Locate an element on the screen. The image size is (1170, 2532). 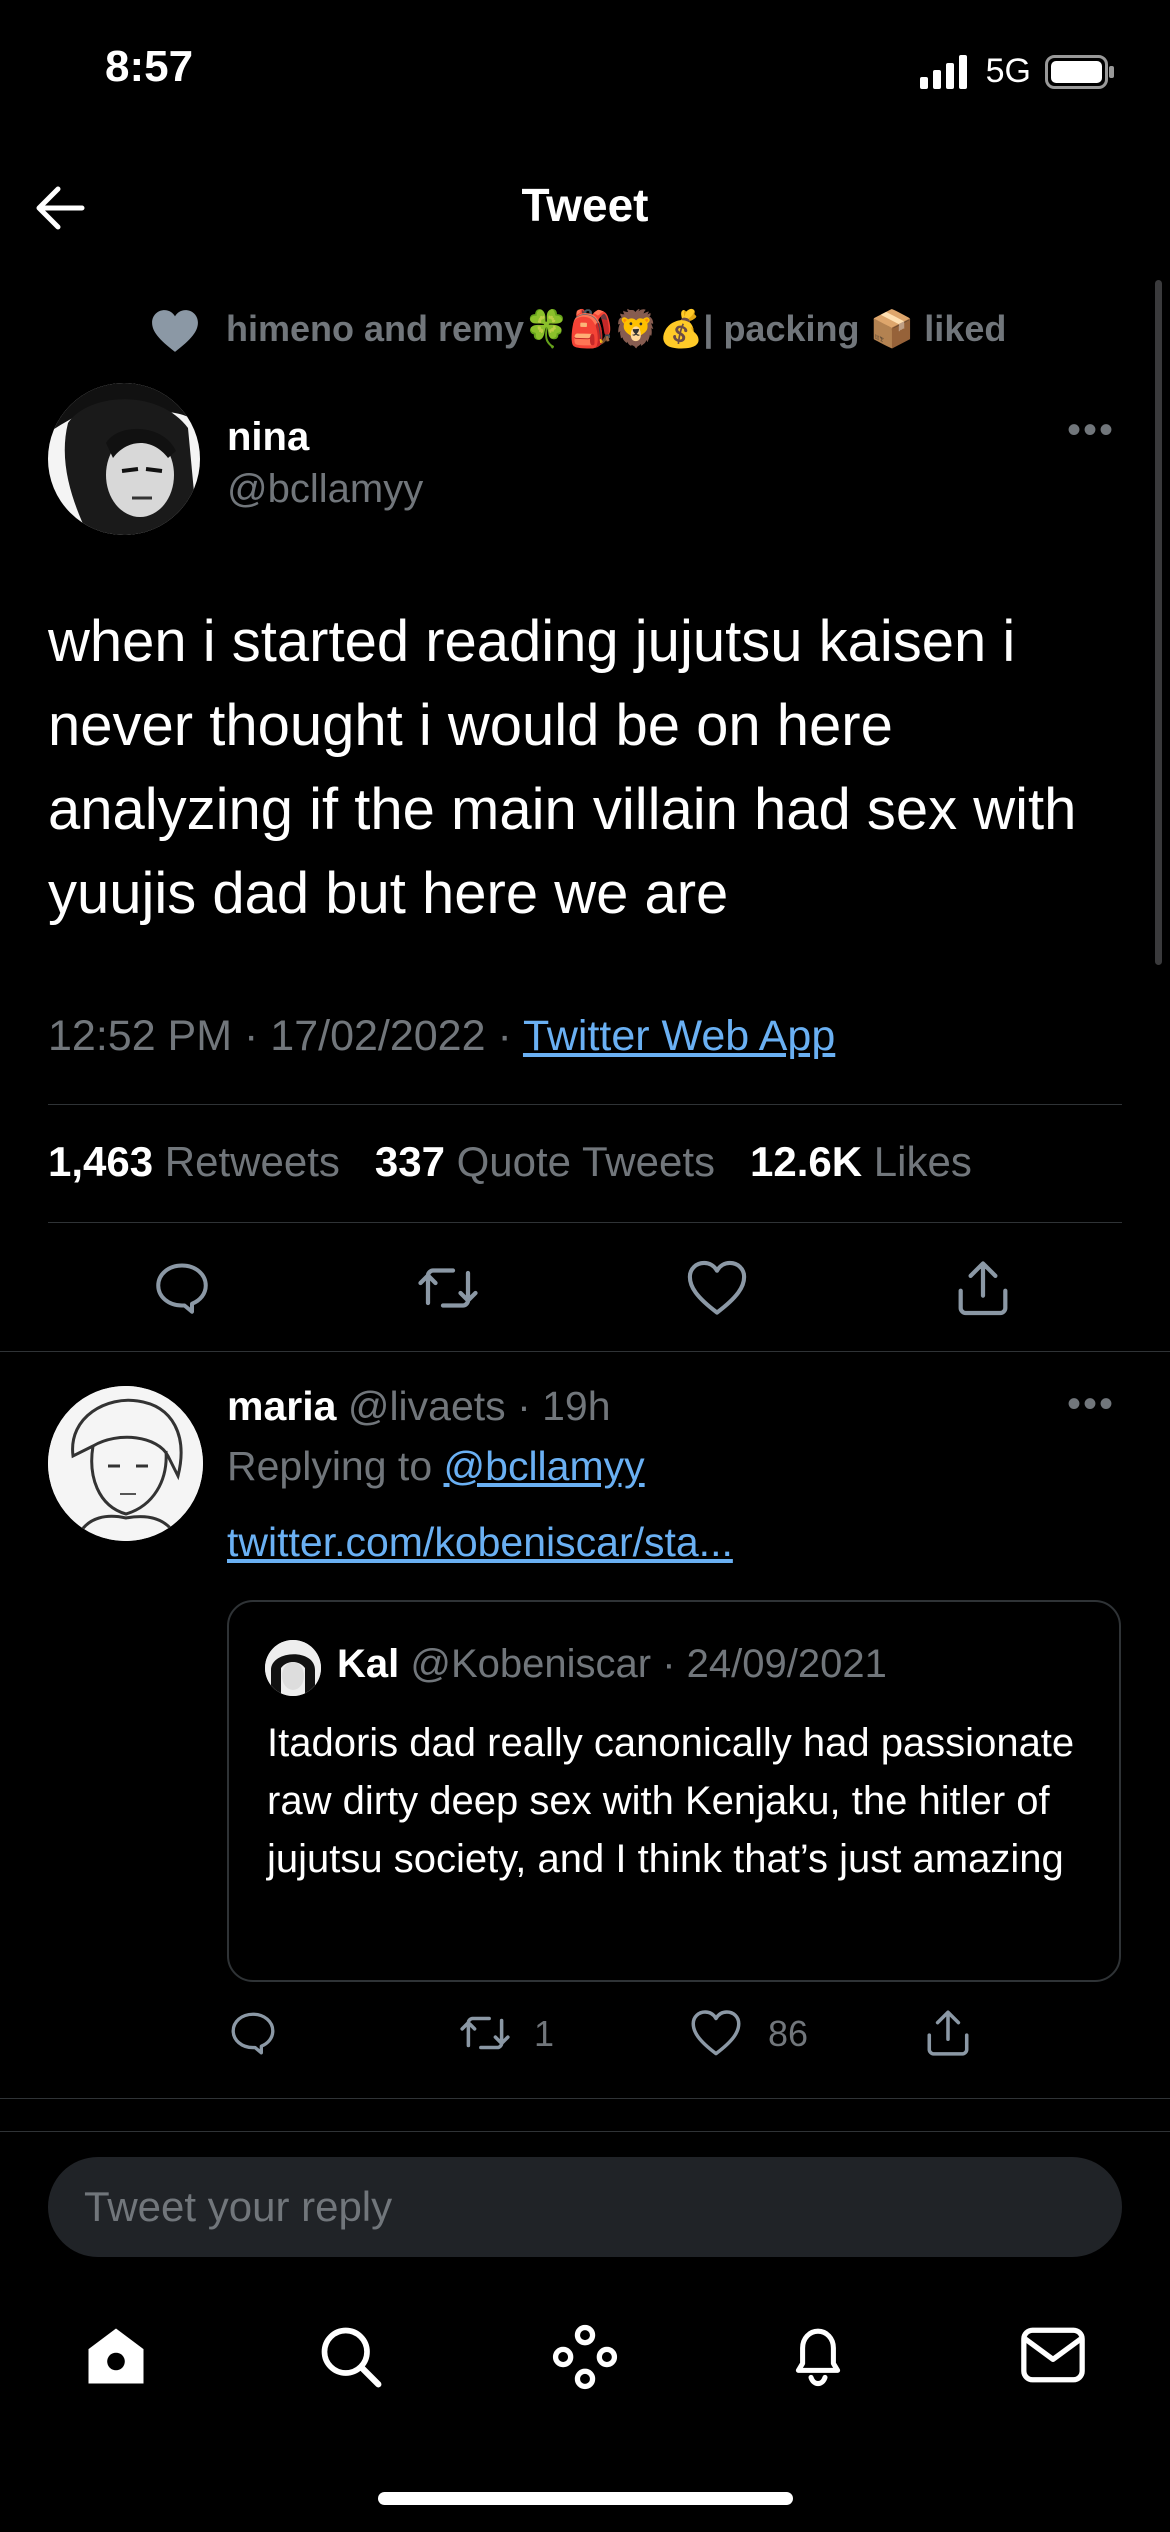
reply-author-handle: @livaets is located at coordinates (427, 1406).